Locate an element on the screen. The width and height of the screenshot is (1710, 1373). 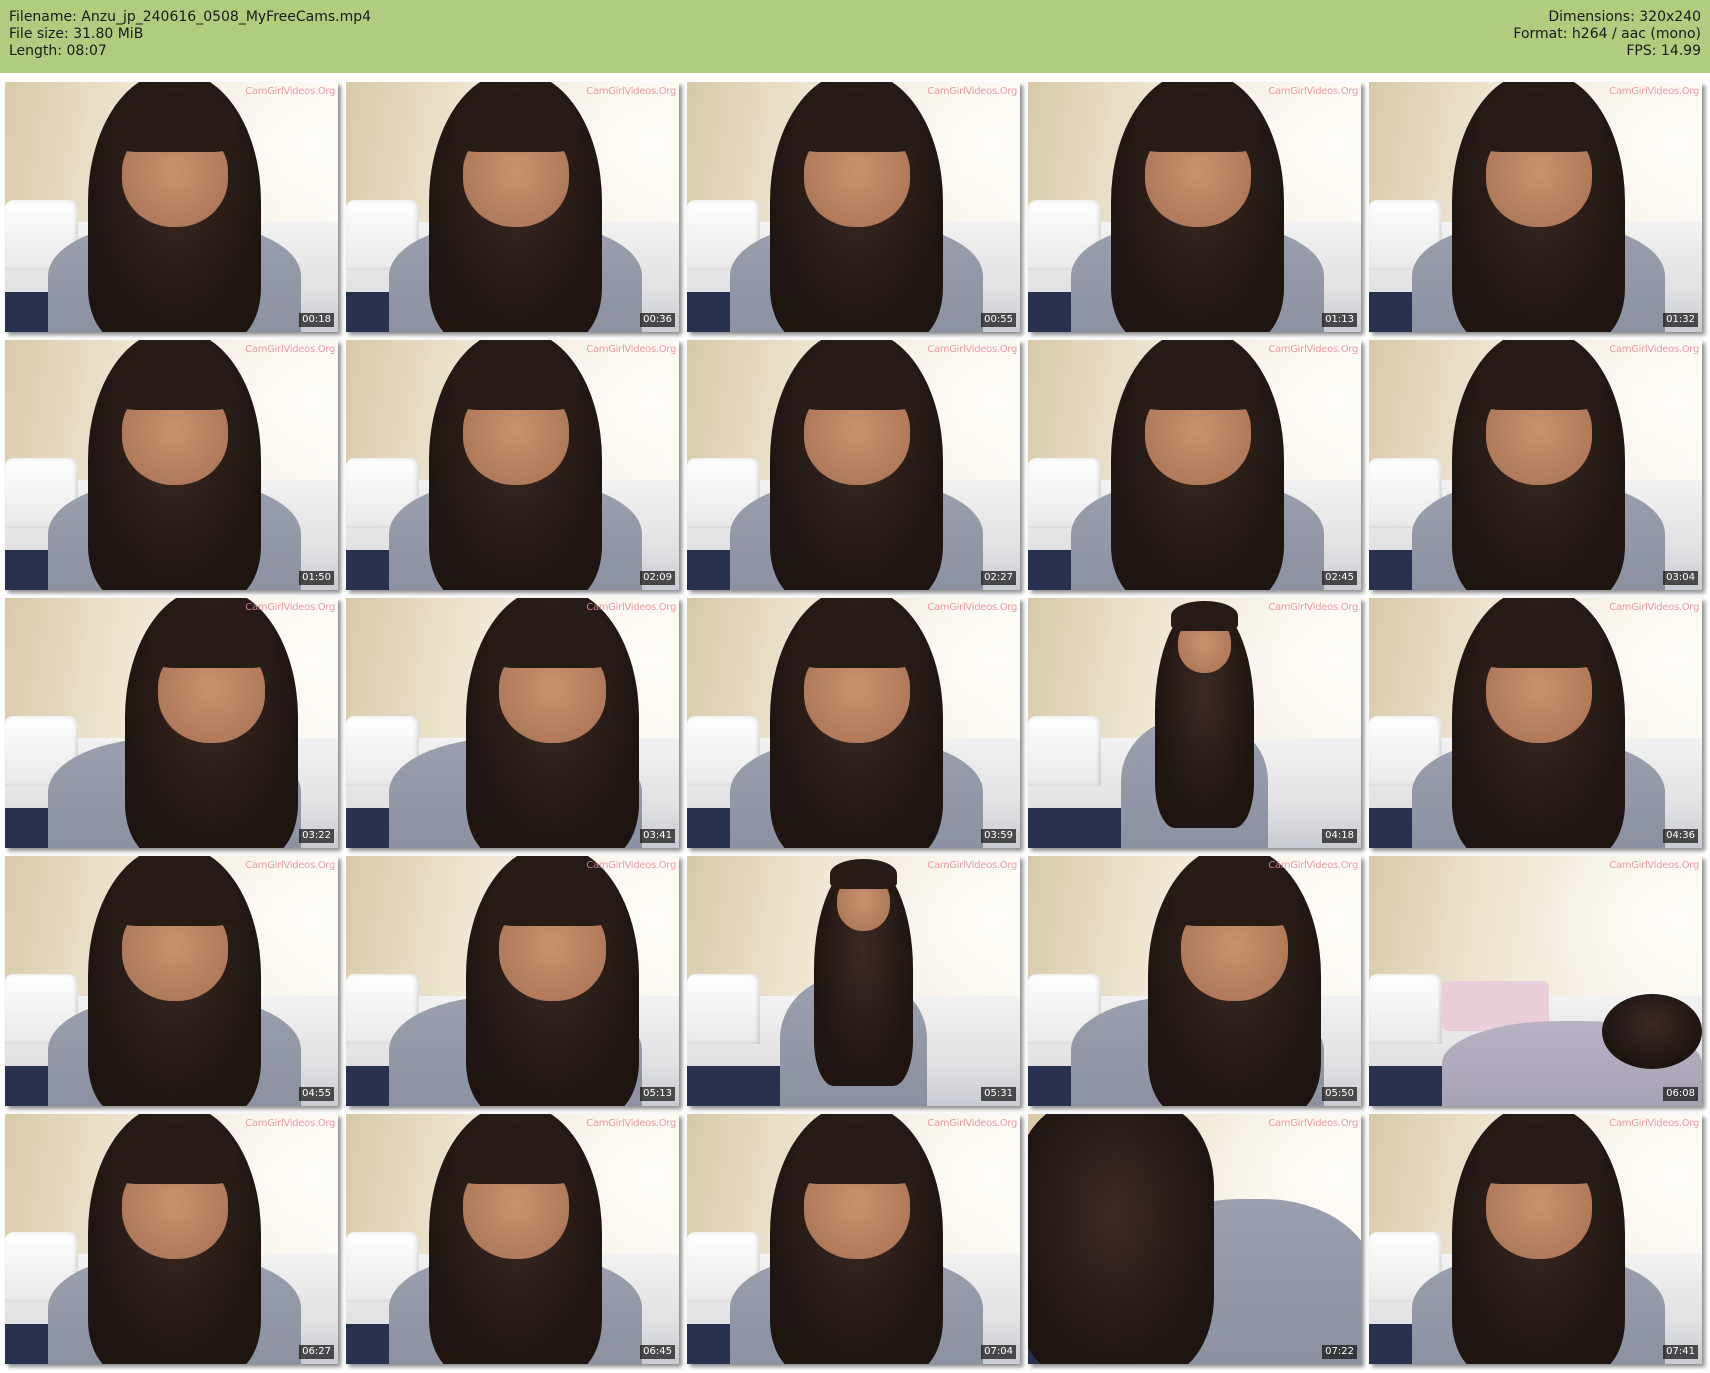
thumbnail: CamGirlVideos.Org 00:55 is located at coordinates (853, 207).